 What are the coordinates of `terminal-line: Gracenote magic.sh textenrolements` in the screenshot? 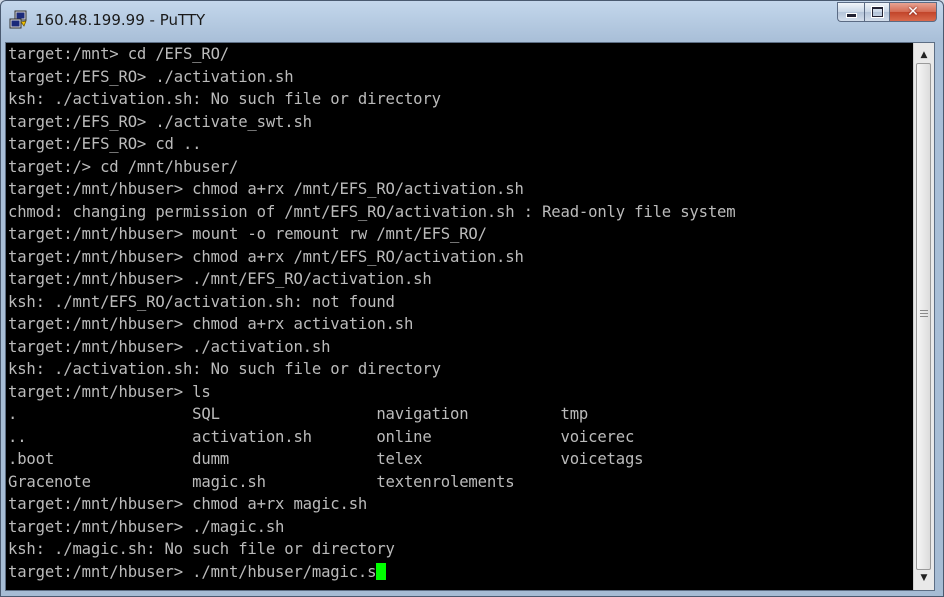 It's located at (261, 481).